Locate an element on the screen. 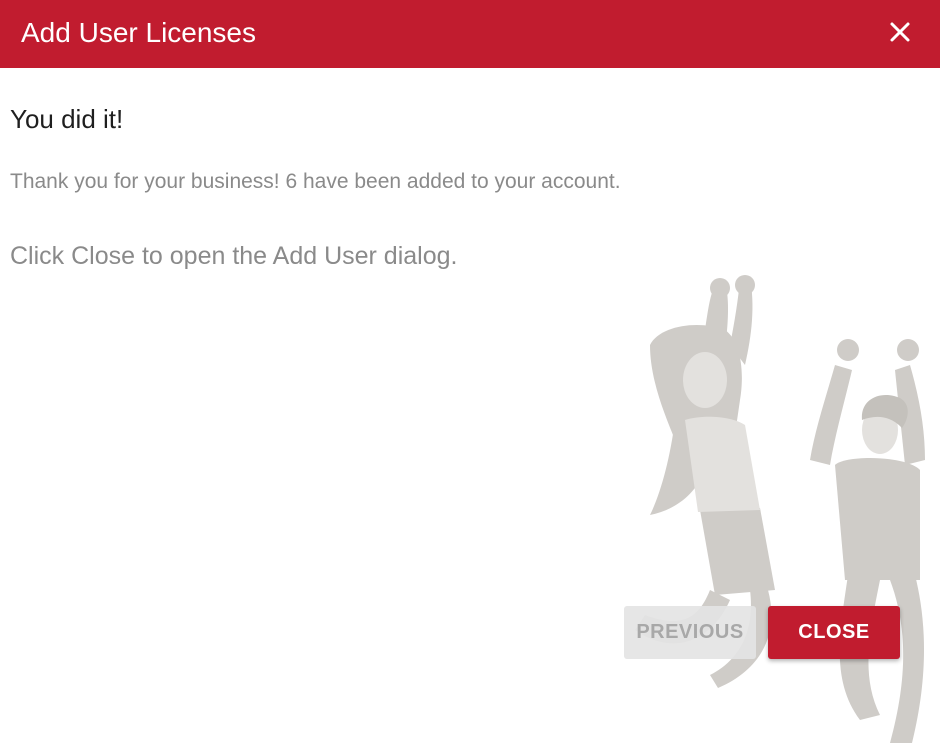 The width and height of the screenshot is (940, 743). dialog-title: Add User Licenses is located at coordinates (139, 32).